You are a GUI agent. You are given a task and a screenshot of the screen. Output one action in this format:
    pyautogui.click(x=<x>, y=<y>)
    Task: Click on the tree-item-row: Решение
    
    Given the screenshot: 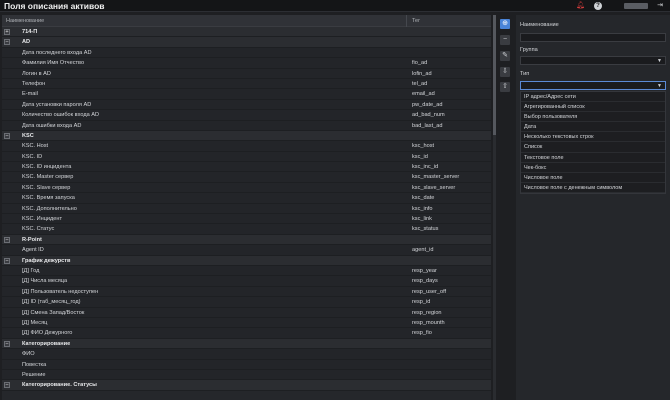 What is the action you would take?
    pyautogui.click(x=246, y=375)
    